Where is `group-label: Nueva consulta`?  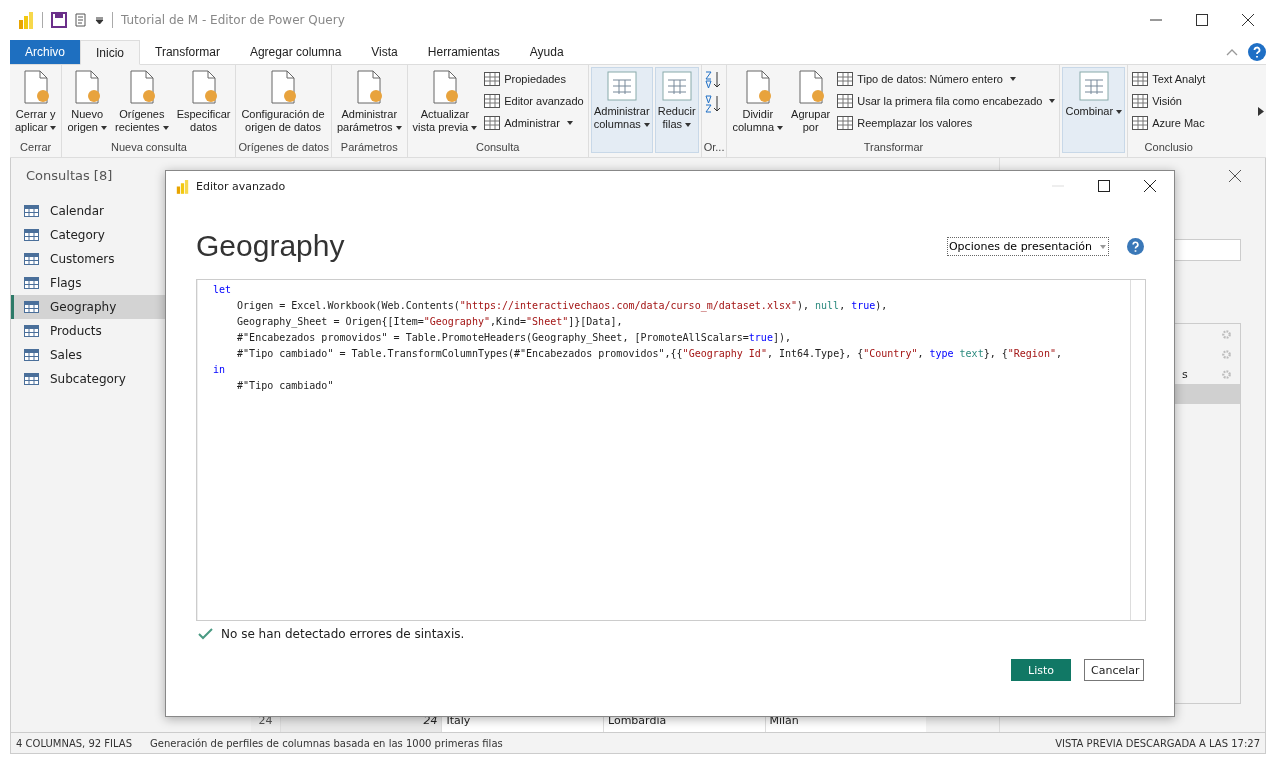 group-label: Nueva consulta is located at coordinates (149, 148).